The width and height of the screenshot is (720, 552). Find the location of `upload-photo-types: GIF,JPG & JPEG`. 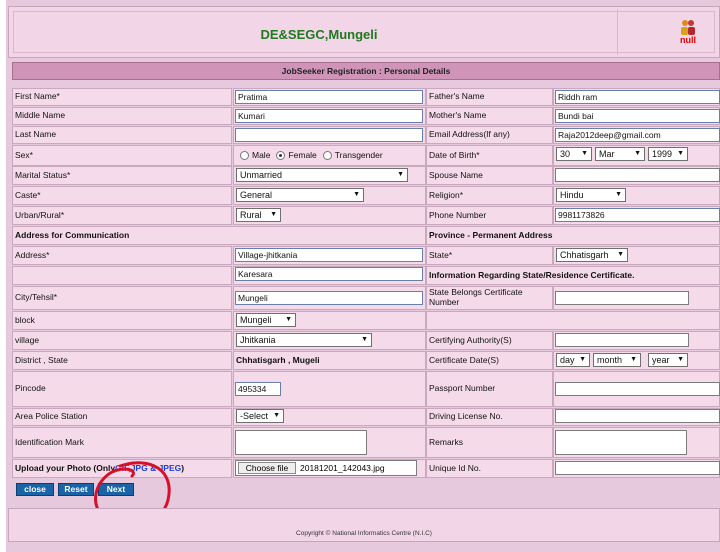

upload-photo-types: GIF,JPG & JPEG is located at coordinates (148, 467).